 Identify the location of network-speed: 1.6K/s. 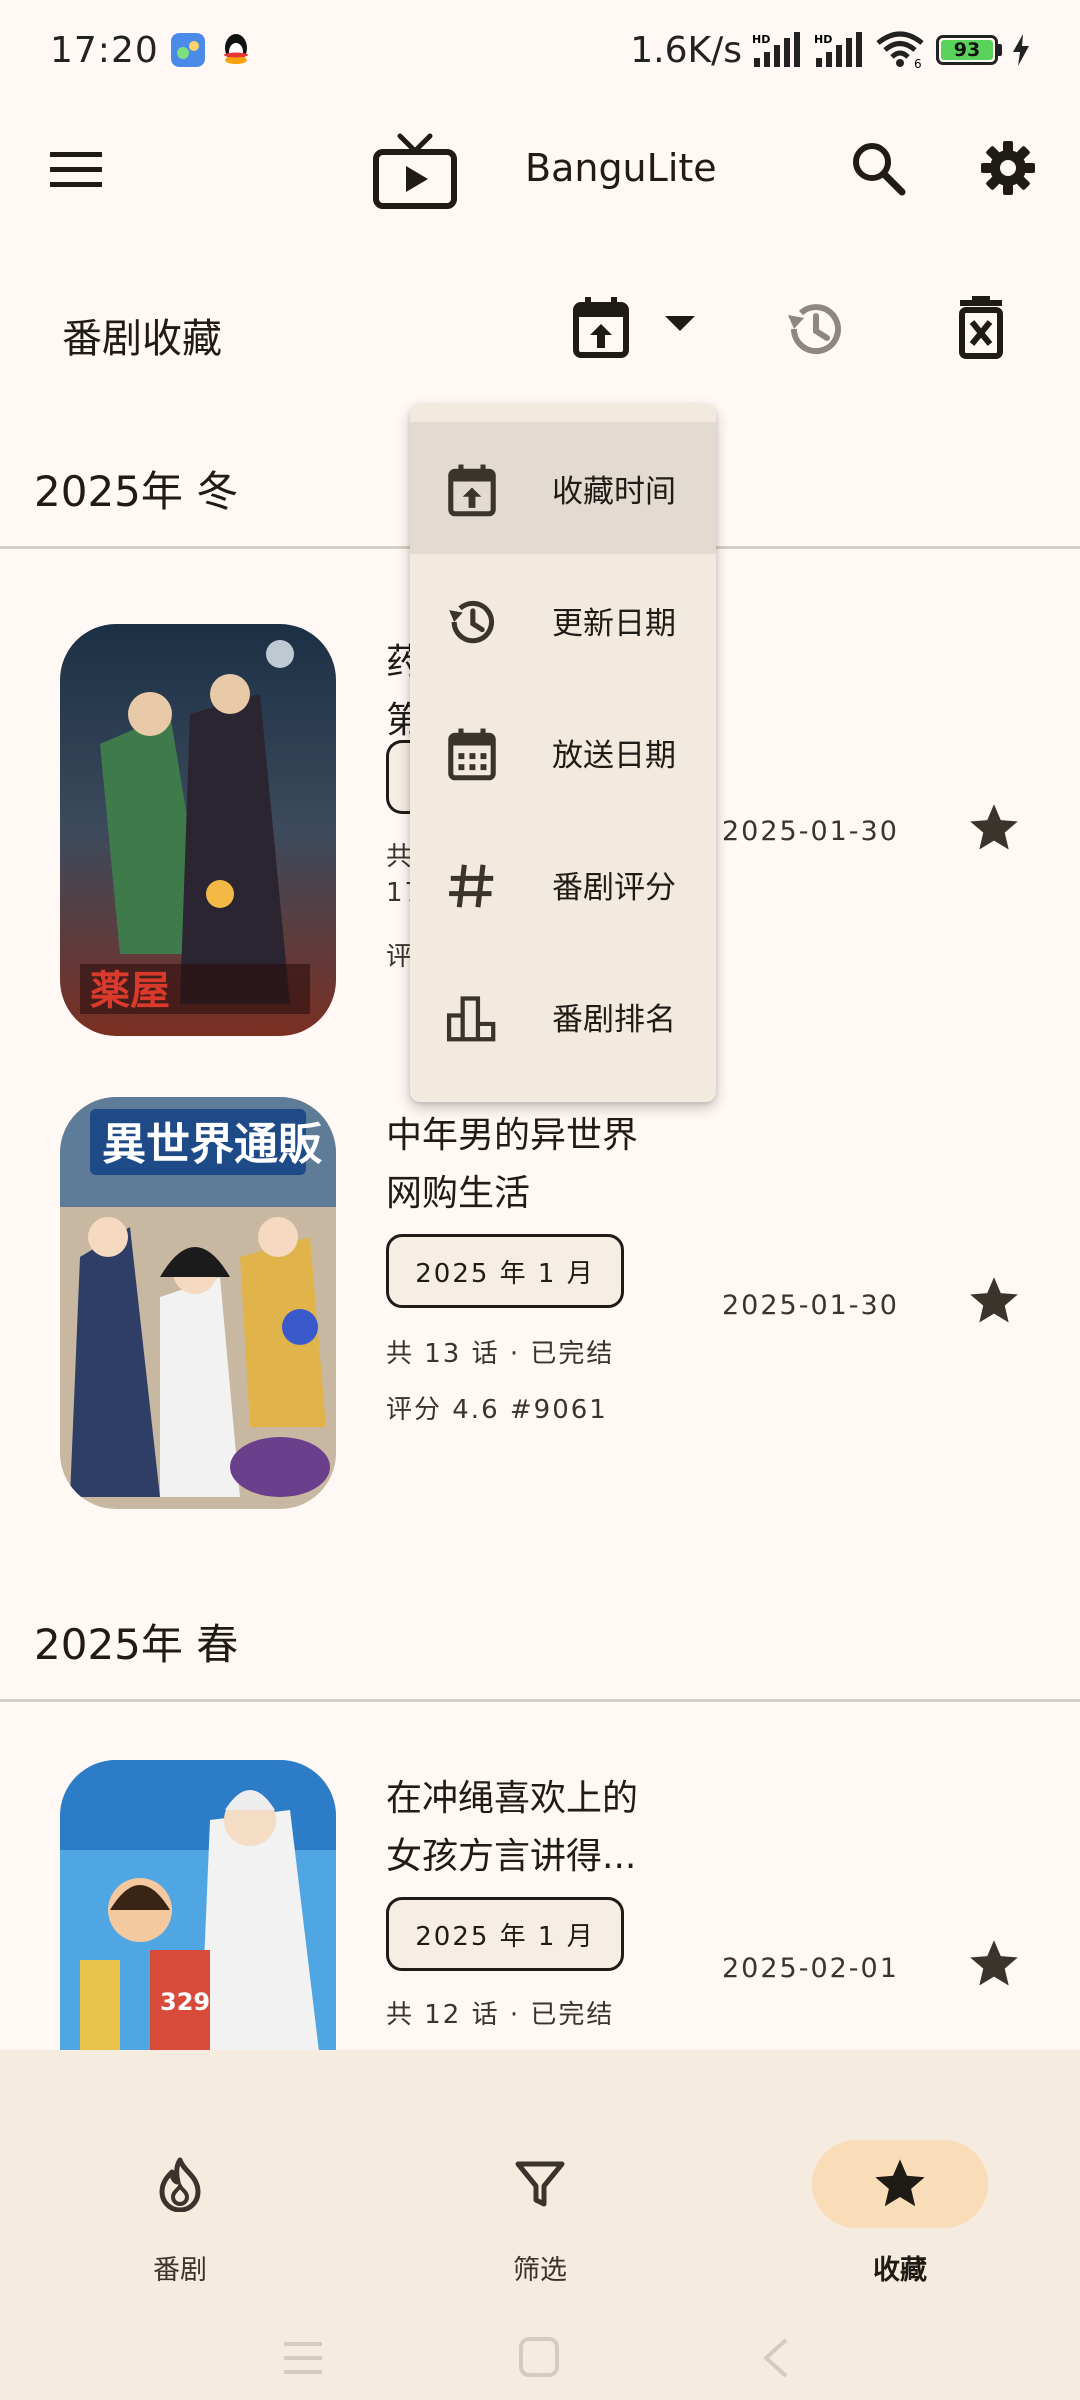
(686, 50).